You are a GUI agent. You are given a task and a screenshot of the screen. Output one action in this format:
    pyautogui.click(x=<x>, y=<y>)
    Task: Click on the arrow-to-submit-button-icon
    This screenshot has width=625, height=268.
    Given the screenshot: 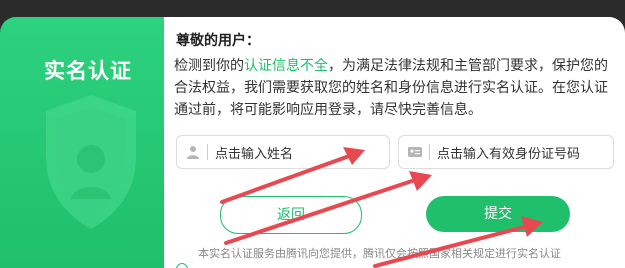 What is the action you would take?
    pyautogui.click(x=458, y=242)
    